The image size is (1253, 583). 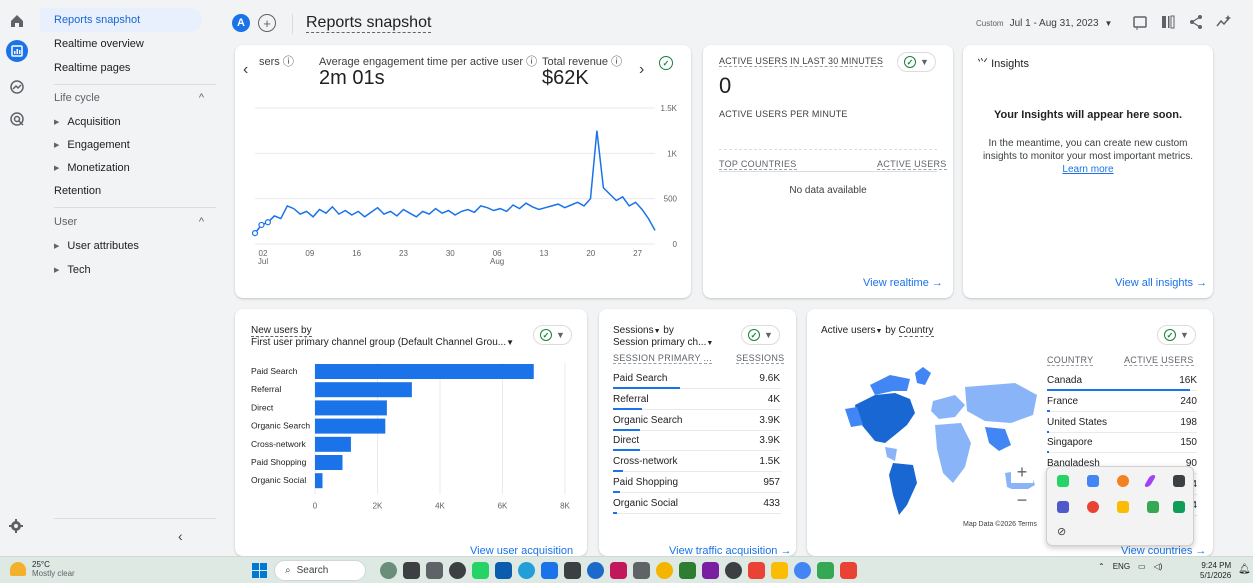 I want to click on view-countries-link: View countries →, so click(x=1163, y=550).